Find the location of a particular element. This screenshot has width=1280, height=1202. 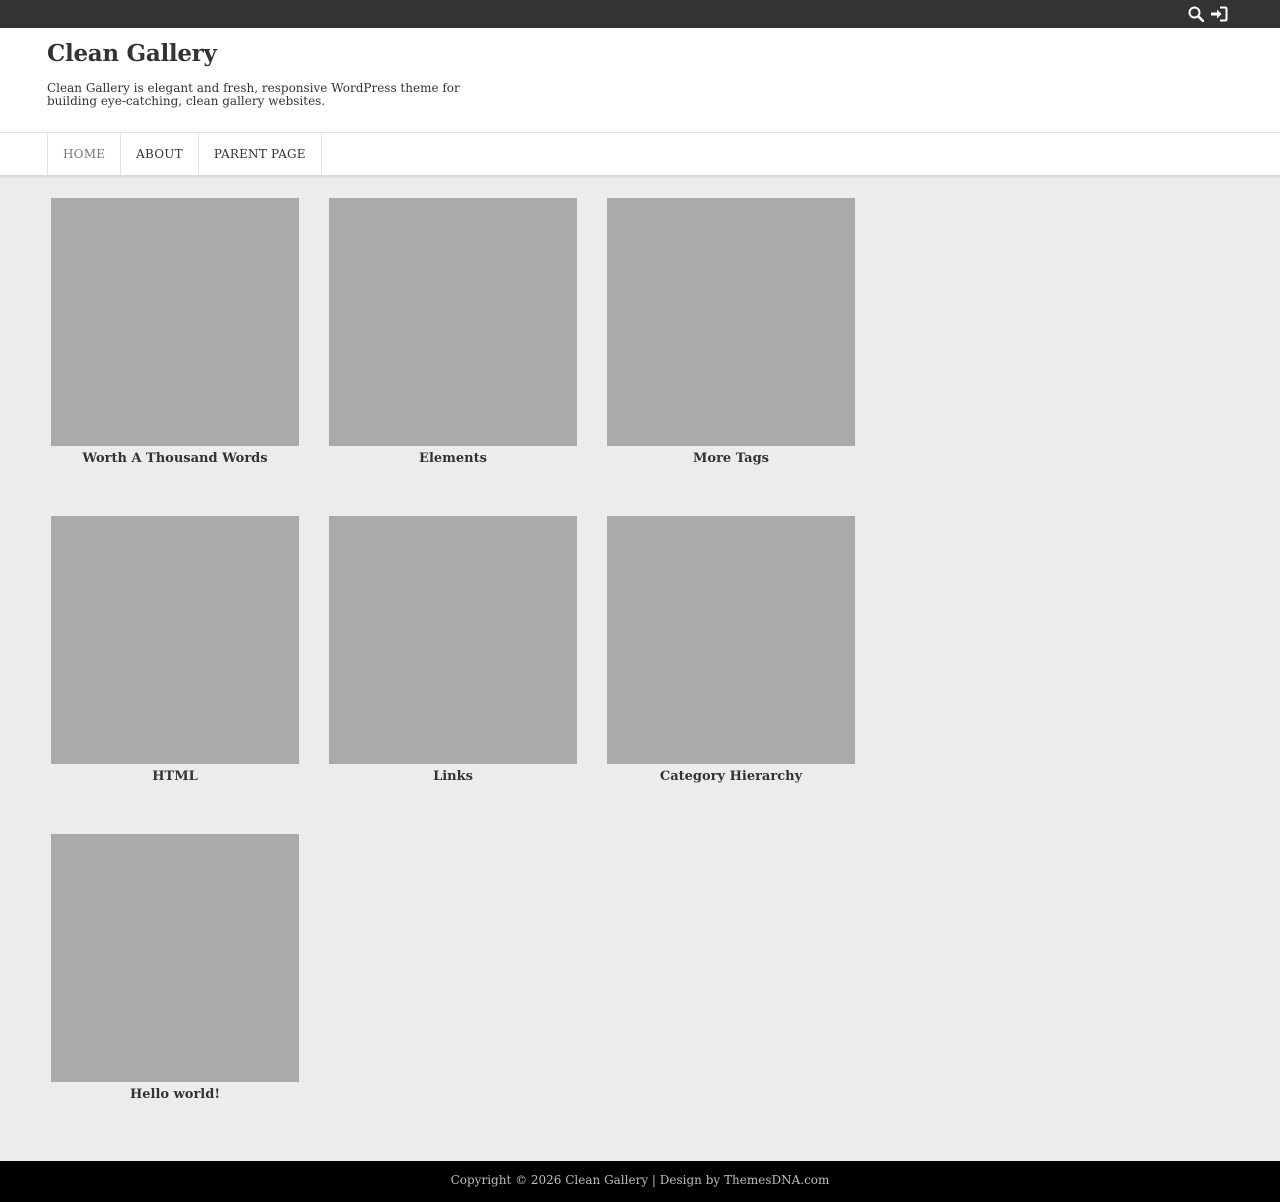

site-title: Clean Gallery is located at coordinates (132, 53).